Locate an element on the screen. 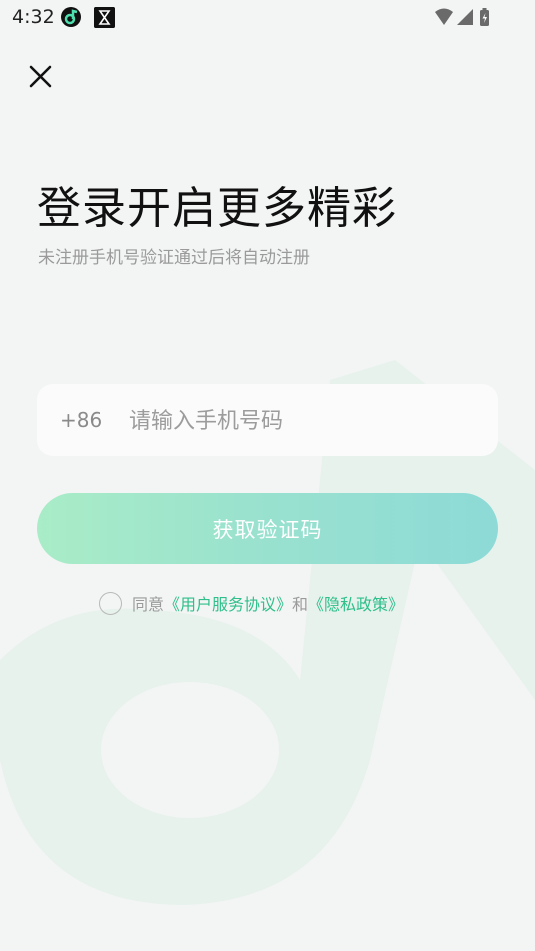  user-agreement-link: 《用户服务协议》 is located at coordinates (228, 603).